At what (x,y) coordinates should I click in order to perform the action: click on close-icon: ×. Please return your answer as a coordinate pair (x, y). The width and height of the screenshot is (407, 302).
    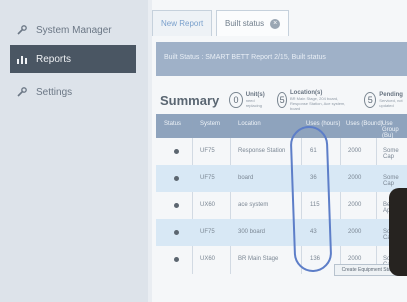
    Looking at the image, I should click on (275, 23).